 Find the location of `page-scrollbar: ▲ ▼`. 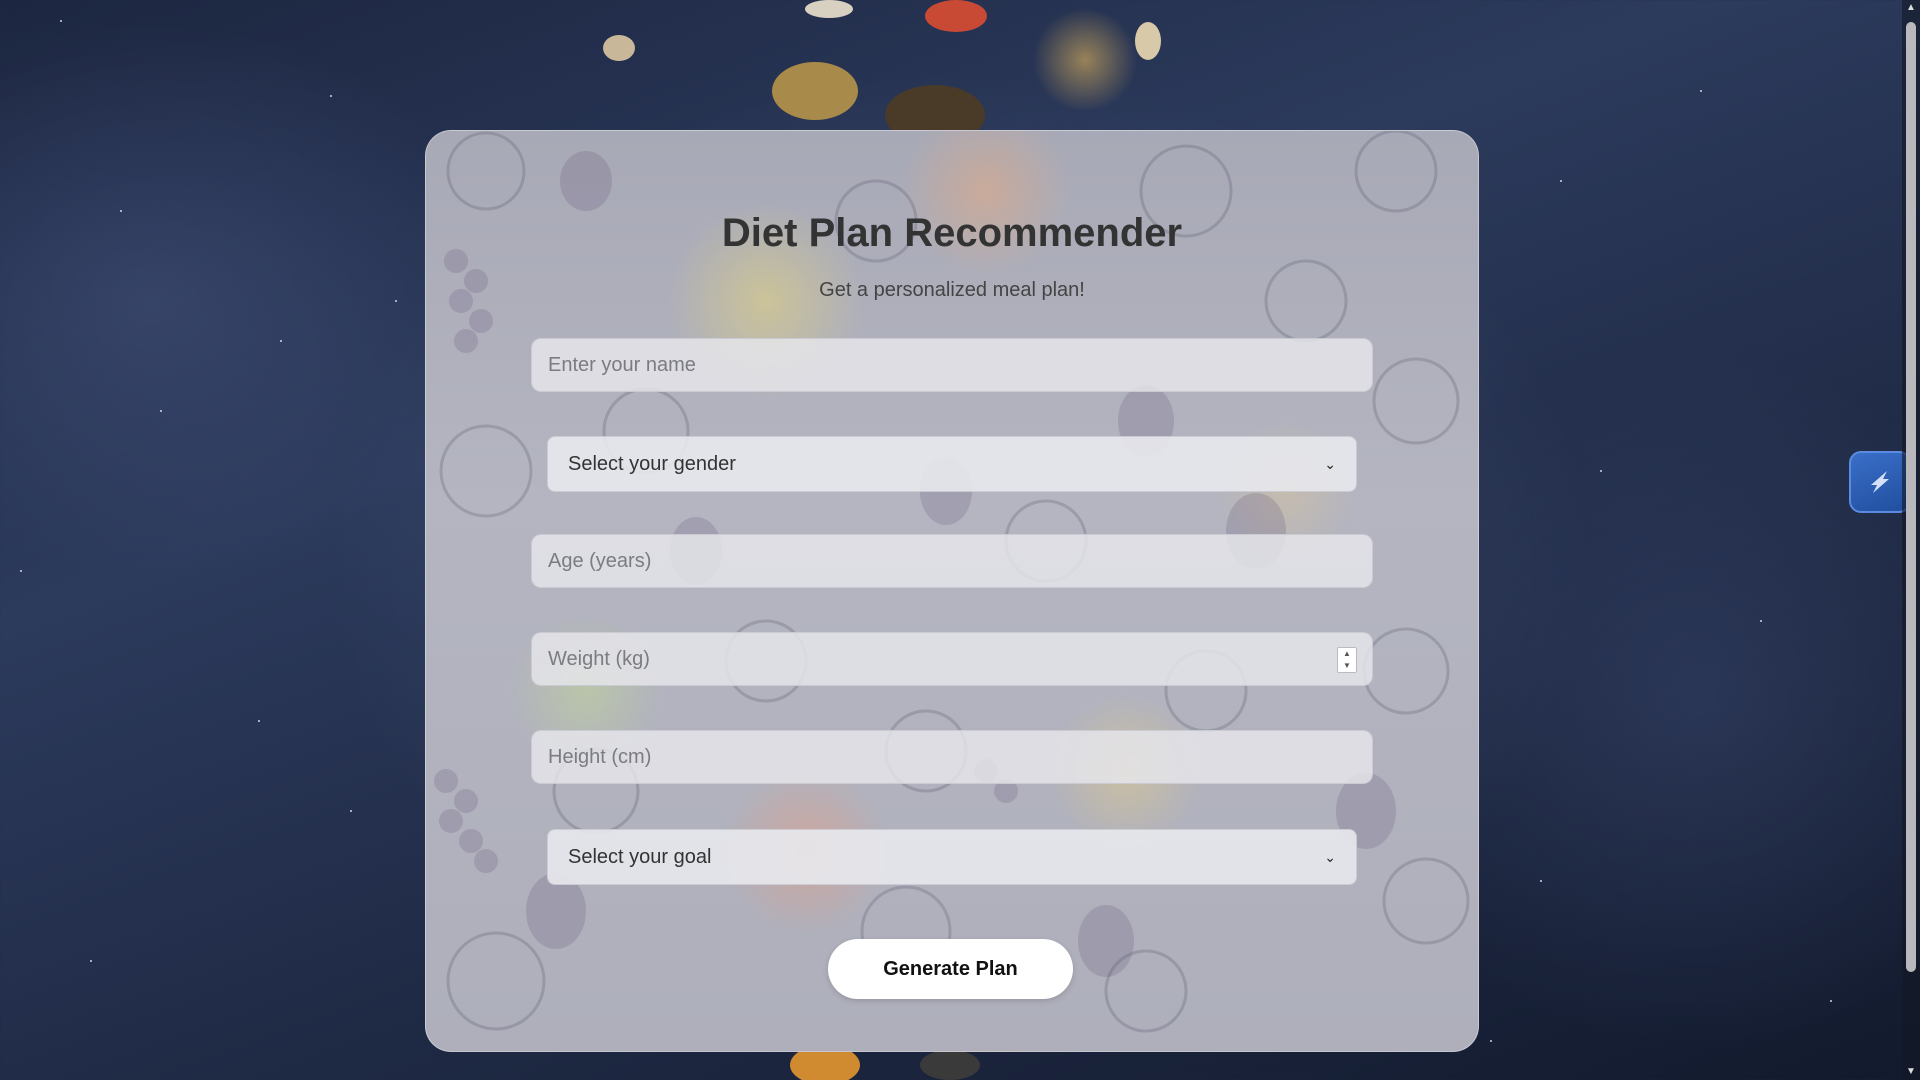

page-scrollbar: ▲ ▼ is located at coordinates (1911, 540).